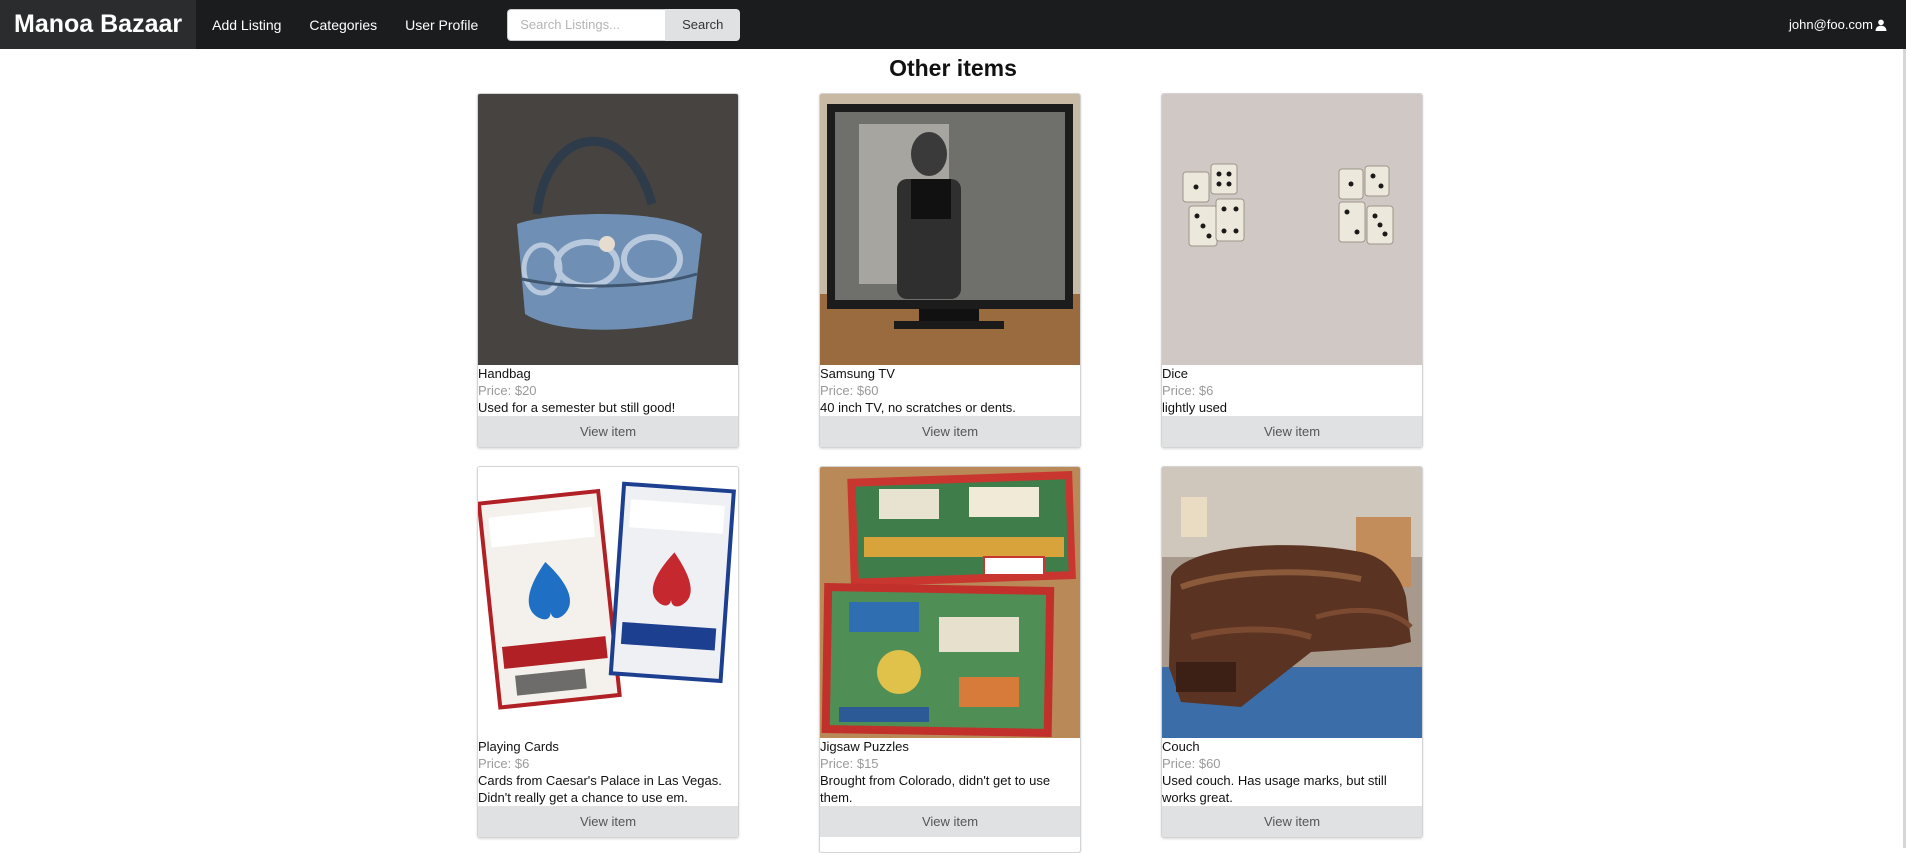 This screenshot has width=1906, height=853. Describe the element at coordinates (1830, 24) in the screenshot. I see `user-email: john@foo.com` at that location.